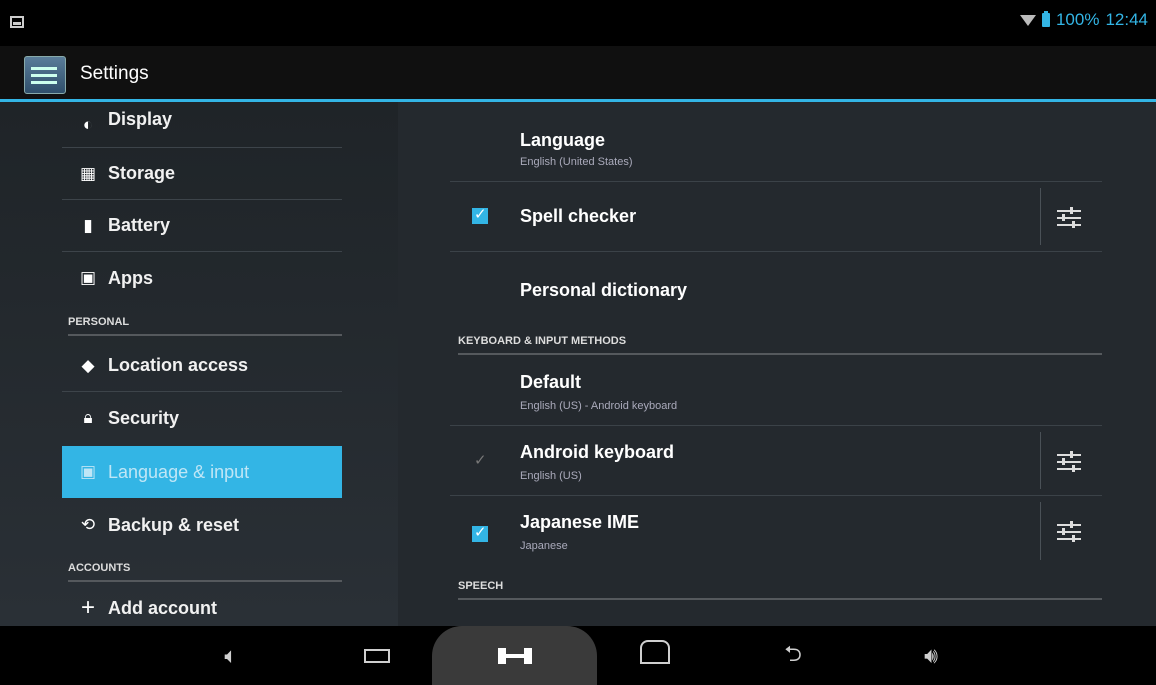  Describe the element at coordinates (142, 173) in the screenshot. I see `sidebar-item-label: Storage` at that location.